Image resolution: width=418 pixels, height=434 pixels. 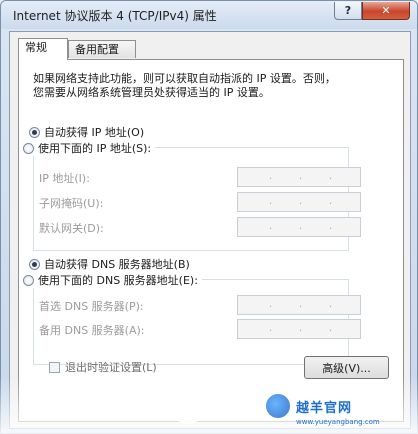 What do you see at coordinates (95, 148) in the screenshot?
I see `radio-manual-ip-label: 使用下面的 IP 地址(S):` at bounding box center [95, 148].